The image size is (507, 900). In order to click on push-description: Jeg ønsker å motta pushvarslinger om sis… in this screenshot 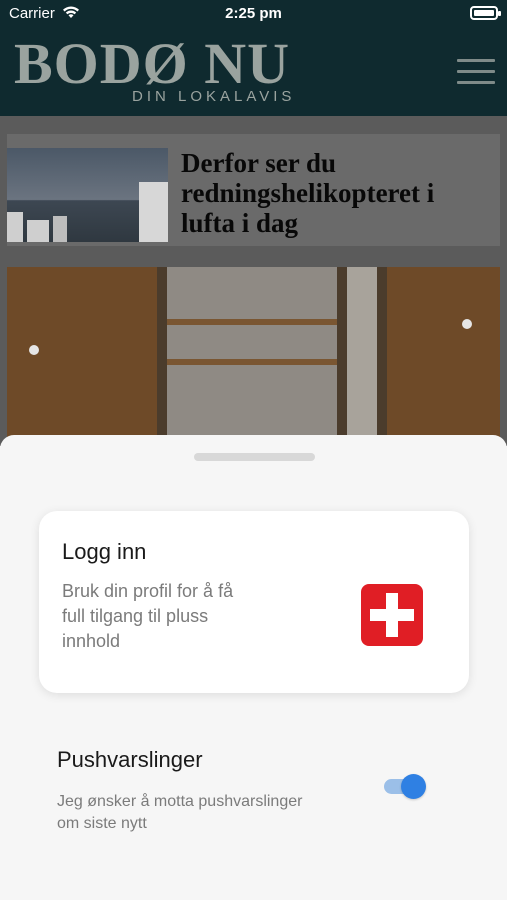, I will do `click(180, 812)`.